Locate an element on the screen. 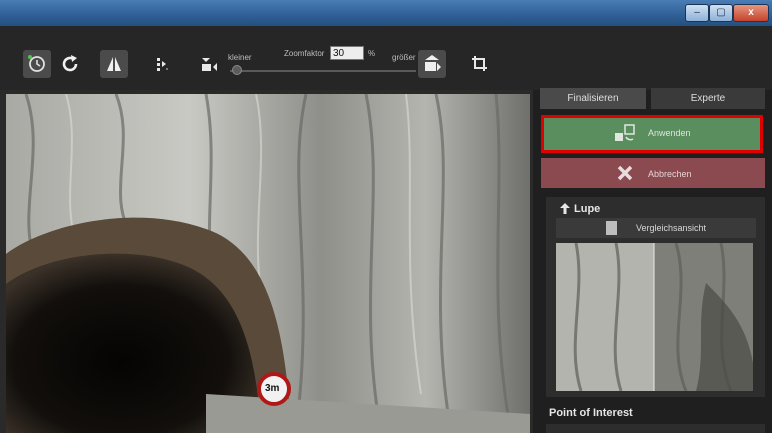 This screenshot has height=433, width=772. history-button is located at coordinates (37, 64).